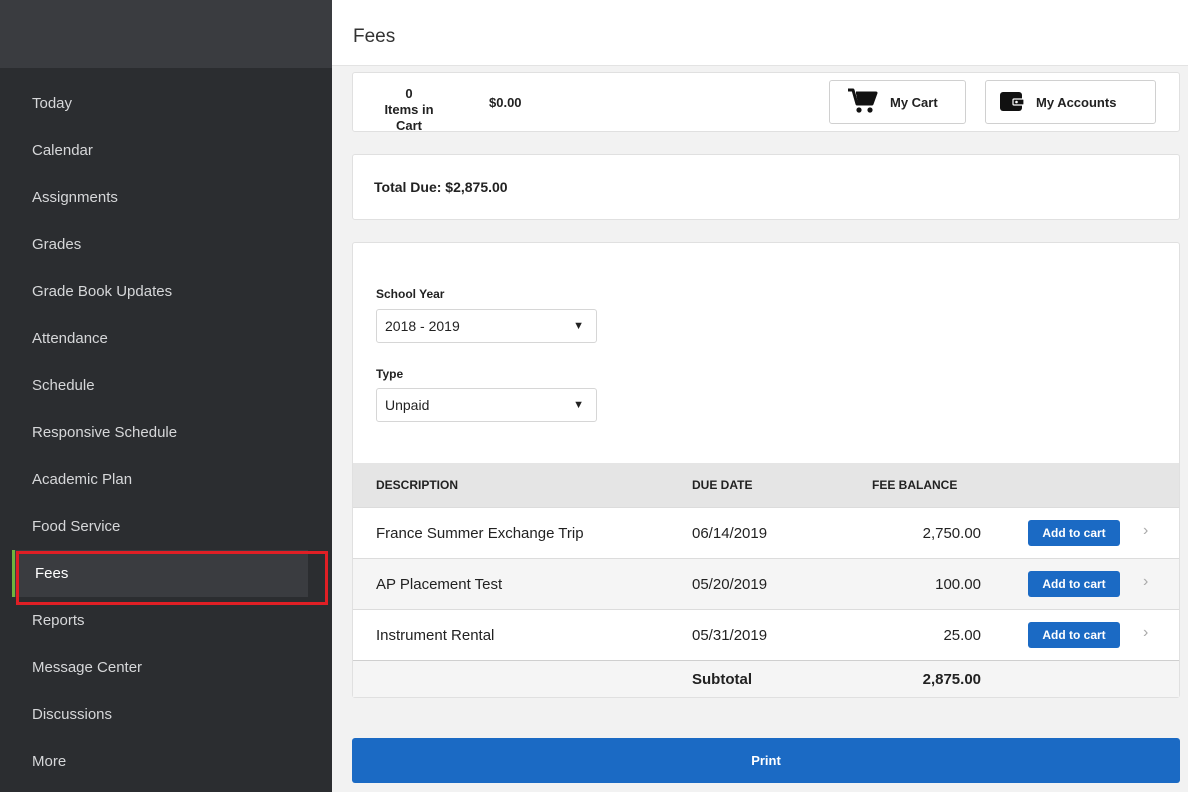 This screenshot has width=1188, height=792. What do you see at coordinates (722, 485) in the screenshot?
I see `header-due-date: DUE DATE` at bounding box center [722, 485].